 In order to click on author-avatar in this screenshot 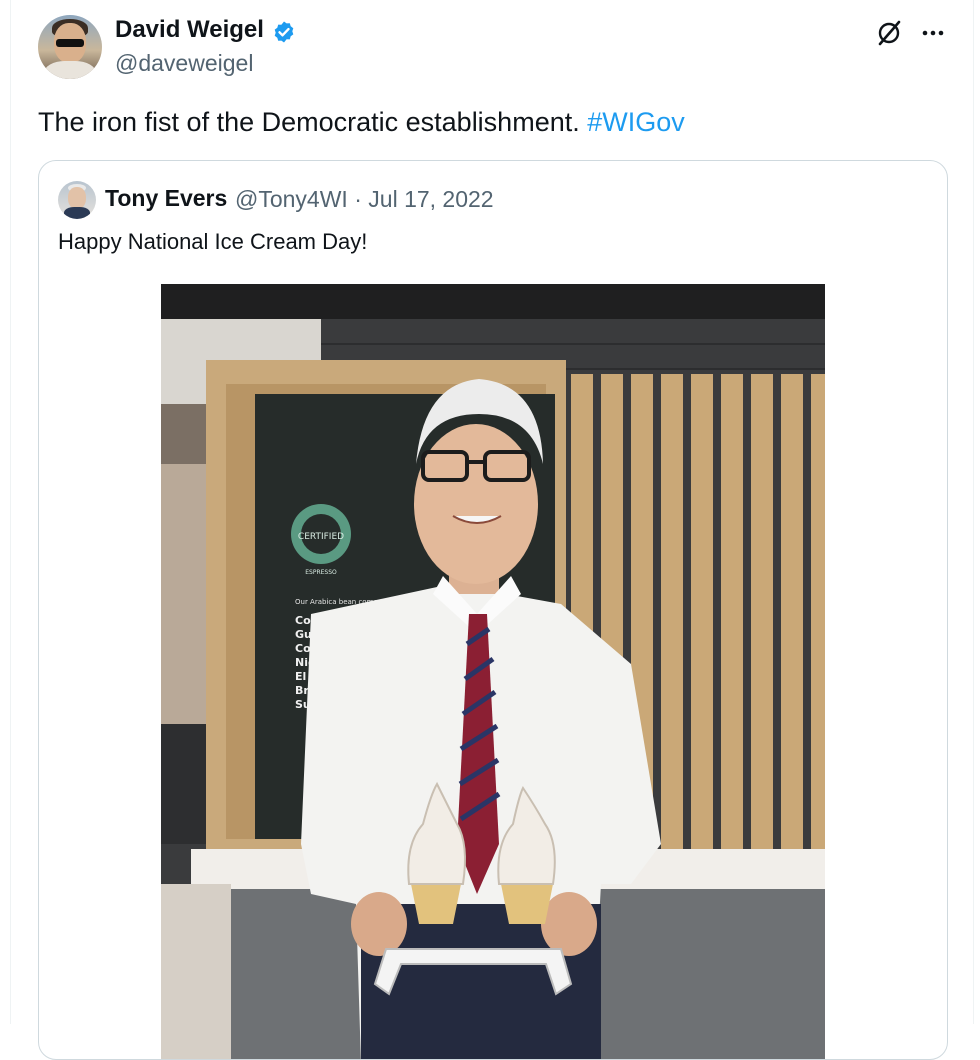, I will do `click(70, 47)`.